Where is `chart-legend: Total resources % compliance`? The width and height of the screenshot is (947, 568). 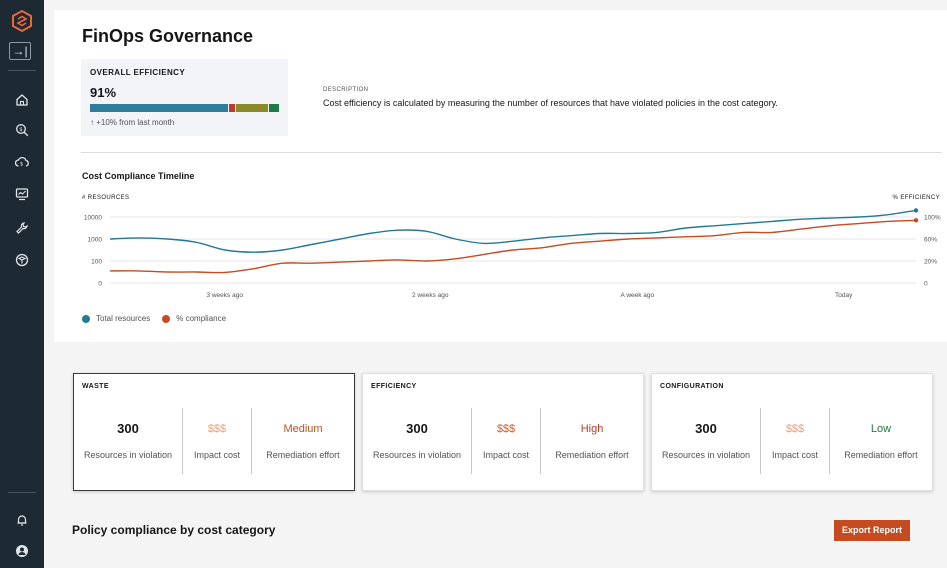 chart-legend: Total resources % compliance is located at coordinates (160, 318).